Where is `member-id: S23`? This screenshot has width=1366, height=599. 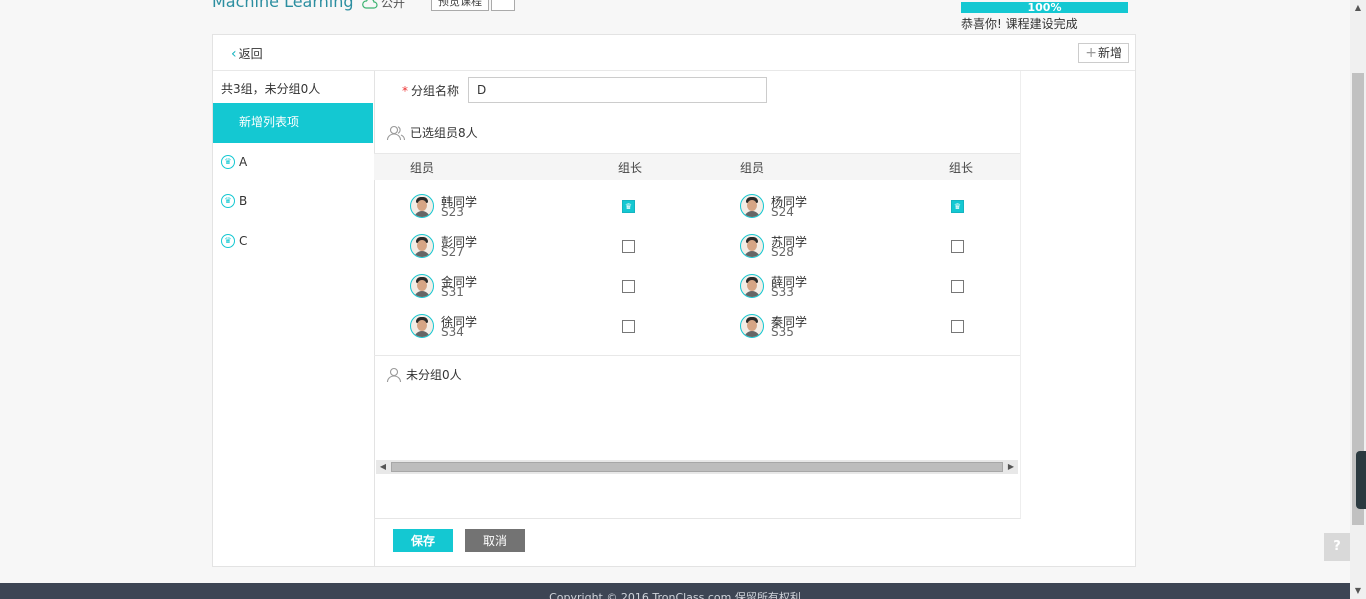 member-id: S23 is located at coordinates (452, 212).